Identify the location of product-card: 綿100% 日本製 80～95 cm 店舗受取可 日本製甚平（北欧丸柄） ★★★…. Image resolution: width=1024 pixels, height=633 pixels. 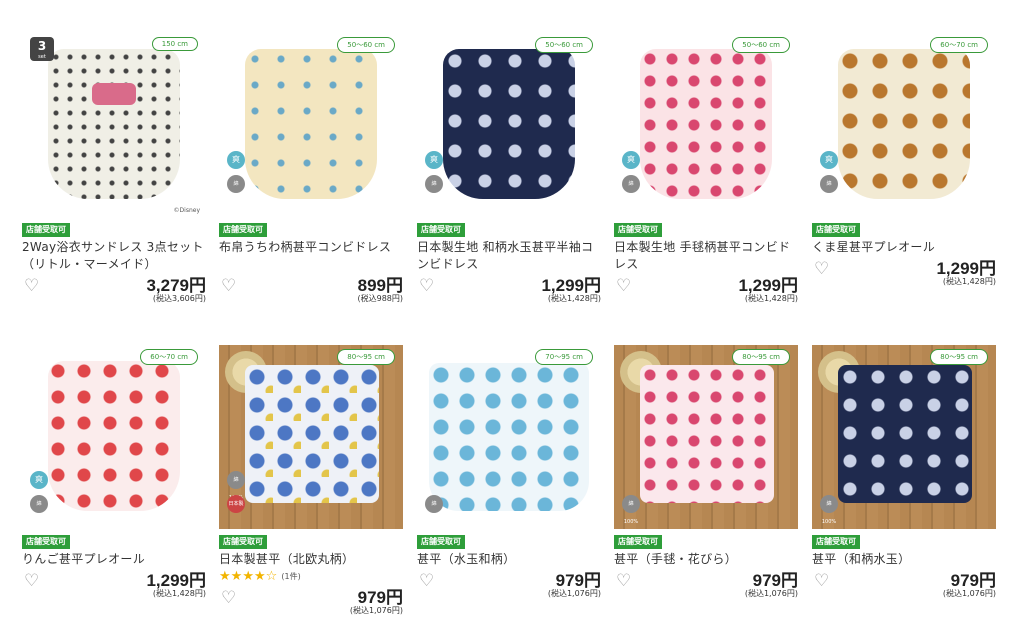
(311, 485).